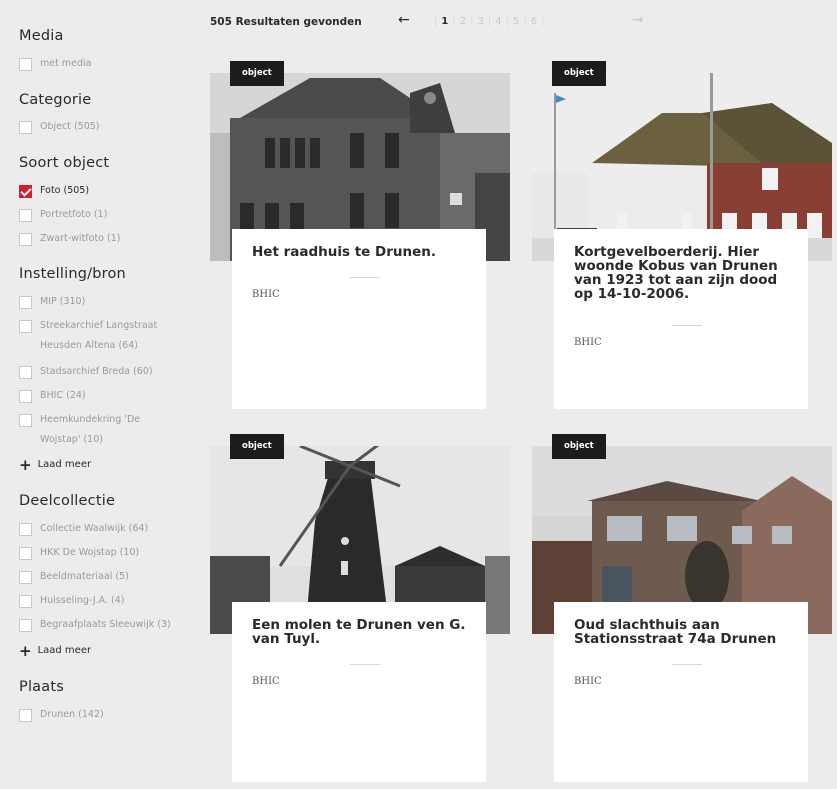 The width and height of the screenshot is (837, 789). I want to click on load-more-deelcollectie: + Laad meer, so click(55, 650).